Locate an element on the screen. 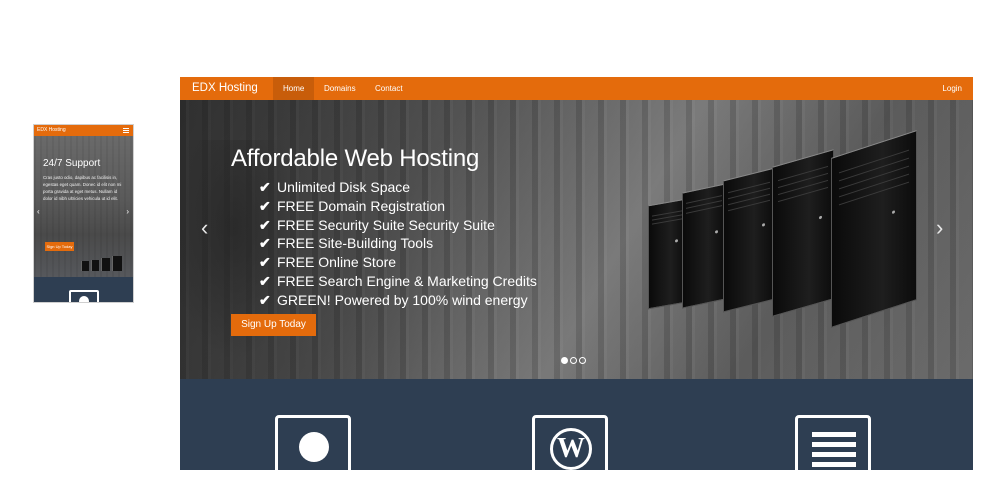 This screenshot has height=493, width=1000. nav-item-domains: Domains is located at coordinates (340, 88).